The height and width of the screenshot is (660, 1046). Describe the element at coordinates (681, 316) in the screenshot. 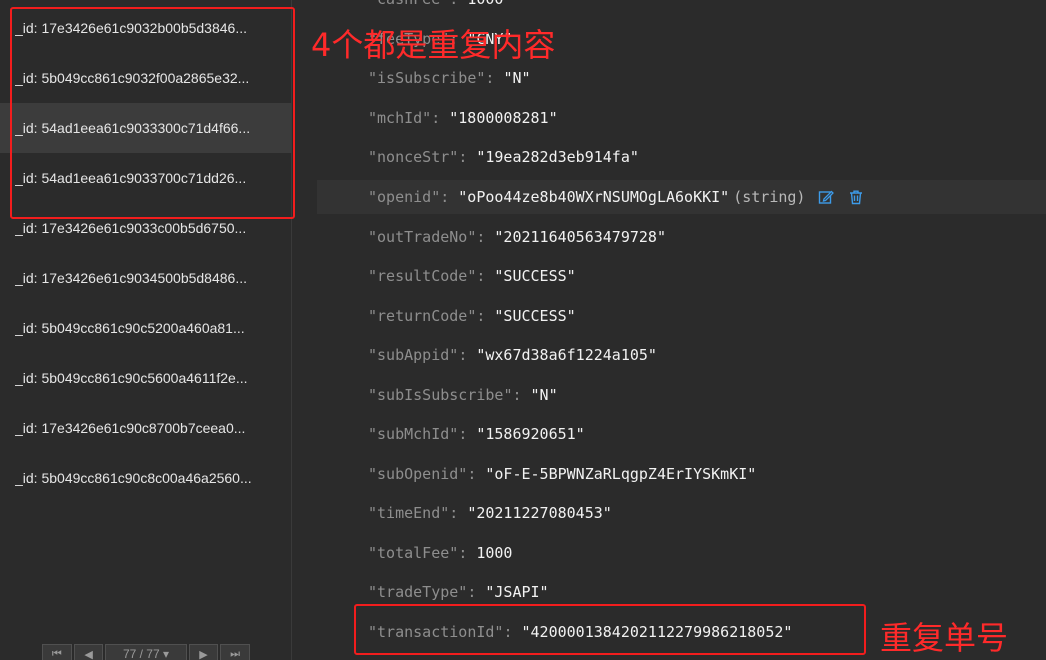

I see `field-row: "returnCode": "SUCCESS"` at that location.